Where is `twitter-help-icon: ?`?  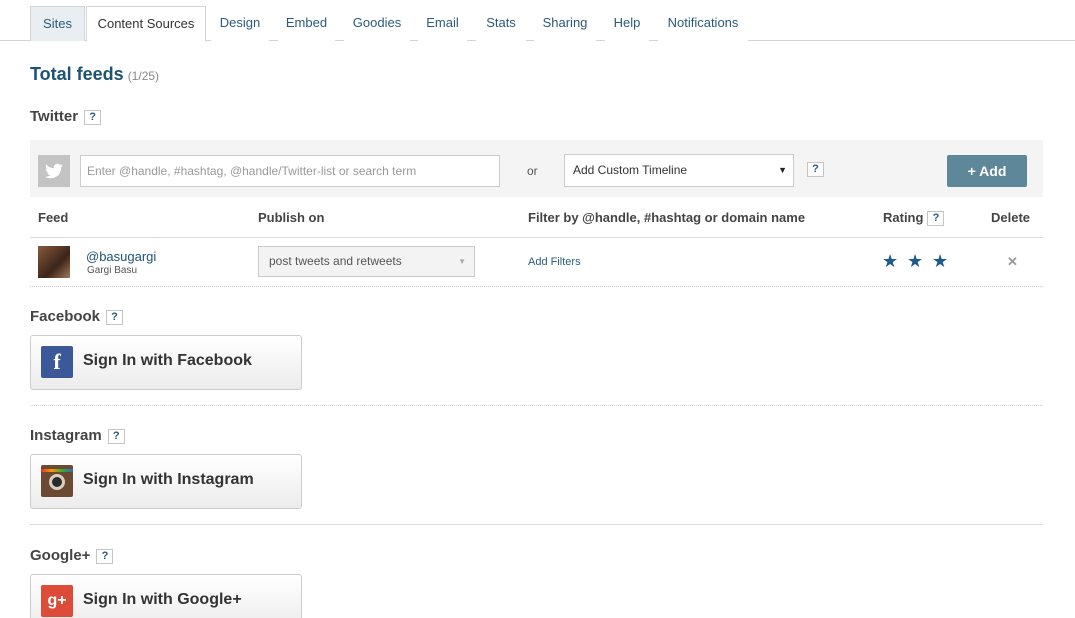
twitter-help-icon: ? is located at coordinates (93, 117).